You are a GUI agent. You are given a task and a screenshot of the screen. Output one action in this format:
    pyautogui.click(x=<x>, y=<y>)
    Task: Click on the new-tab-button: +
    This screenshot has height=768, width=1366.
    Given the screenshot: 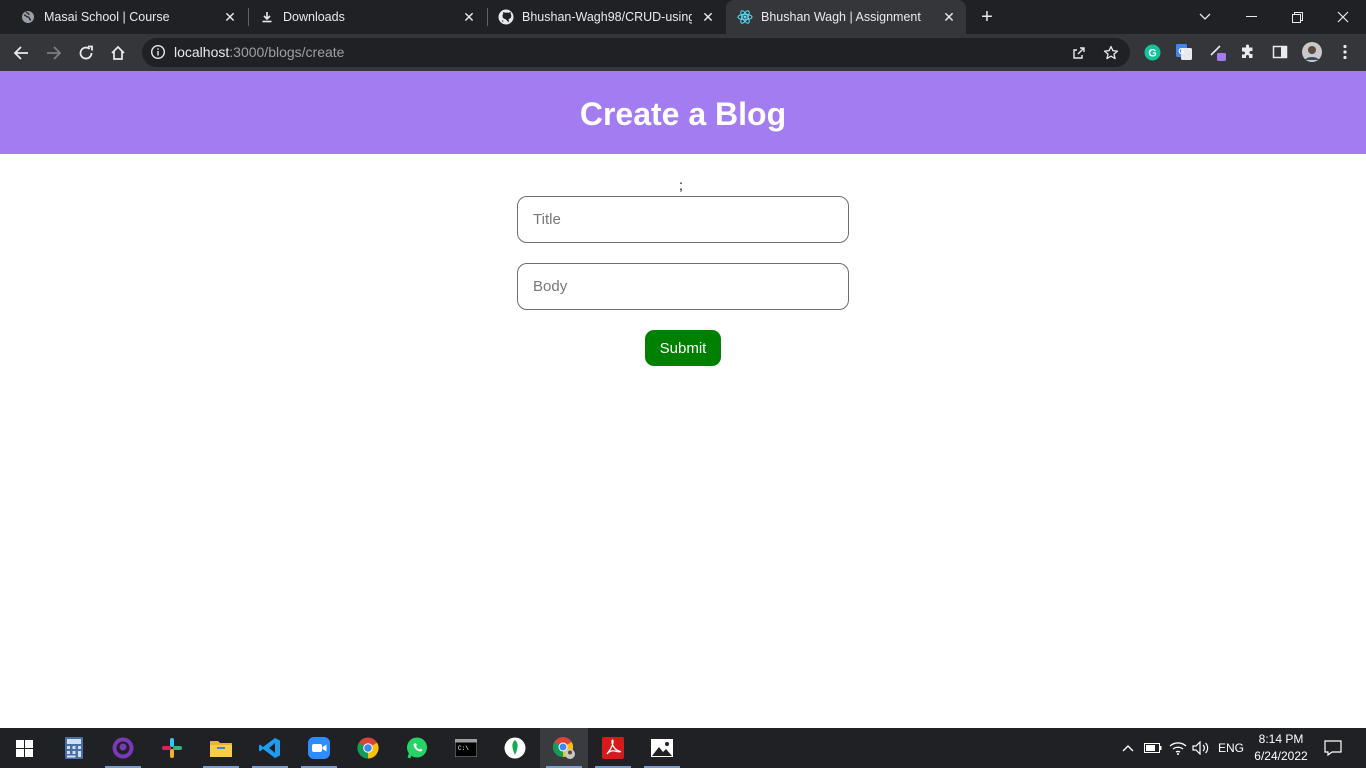 What is the action you would take?
    pyautogui.click(x=987, y=17)
    